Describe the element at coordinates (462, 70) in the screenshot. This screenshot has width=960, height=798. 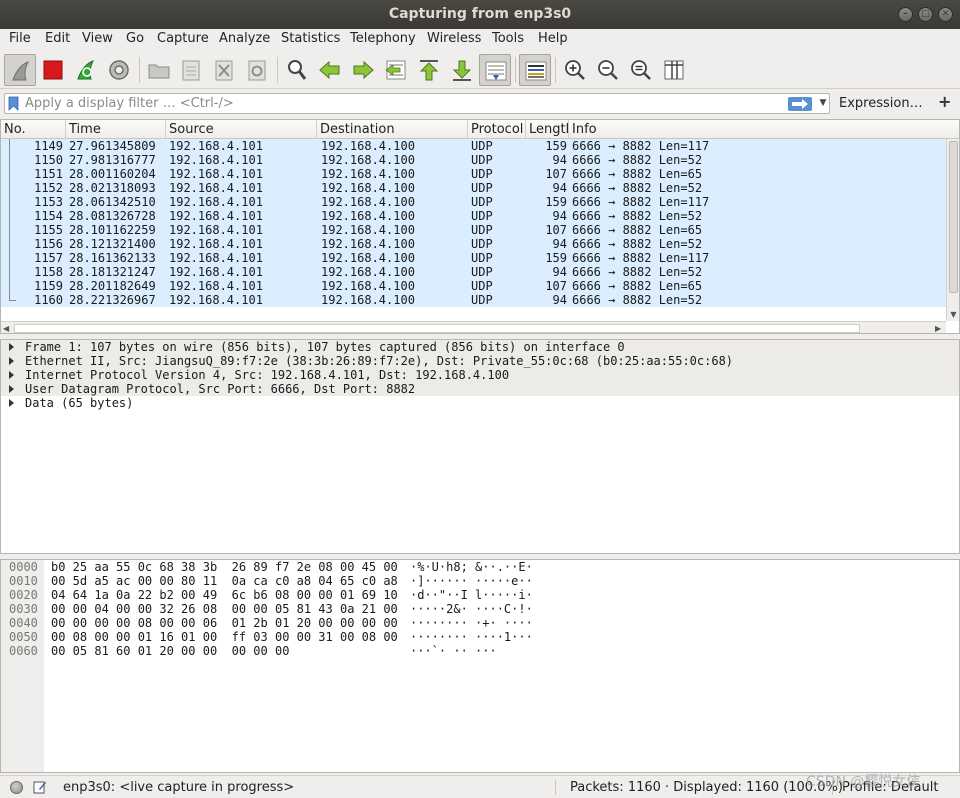
I see `go-last-icon` at that location.